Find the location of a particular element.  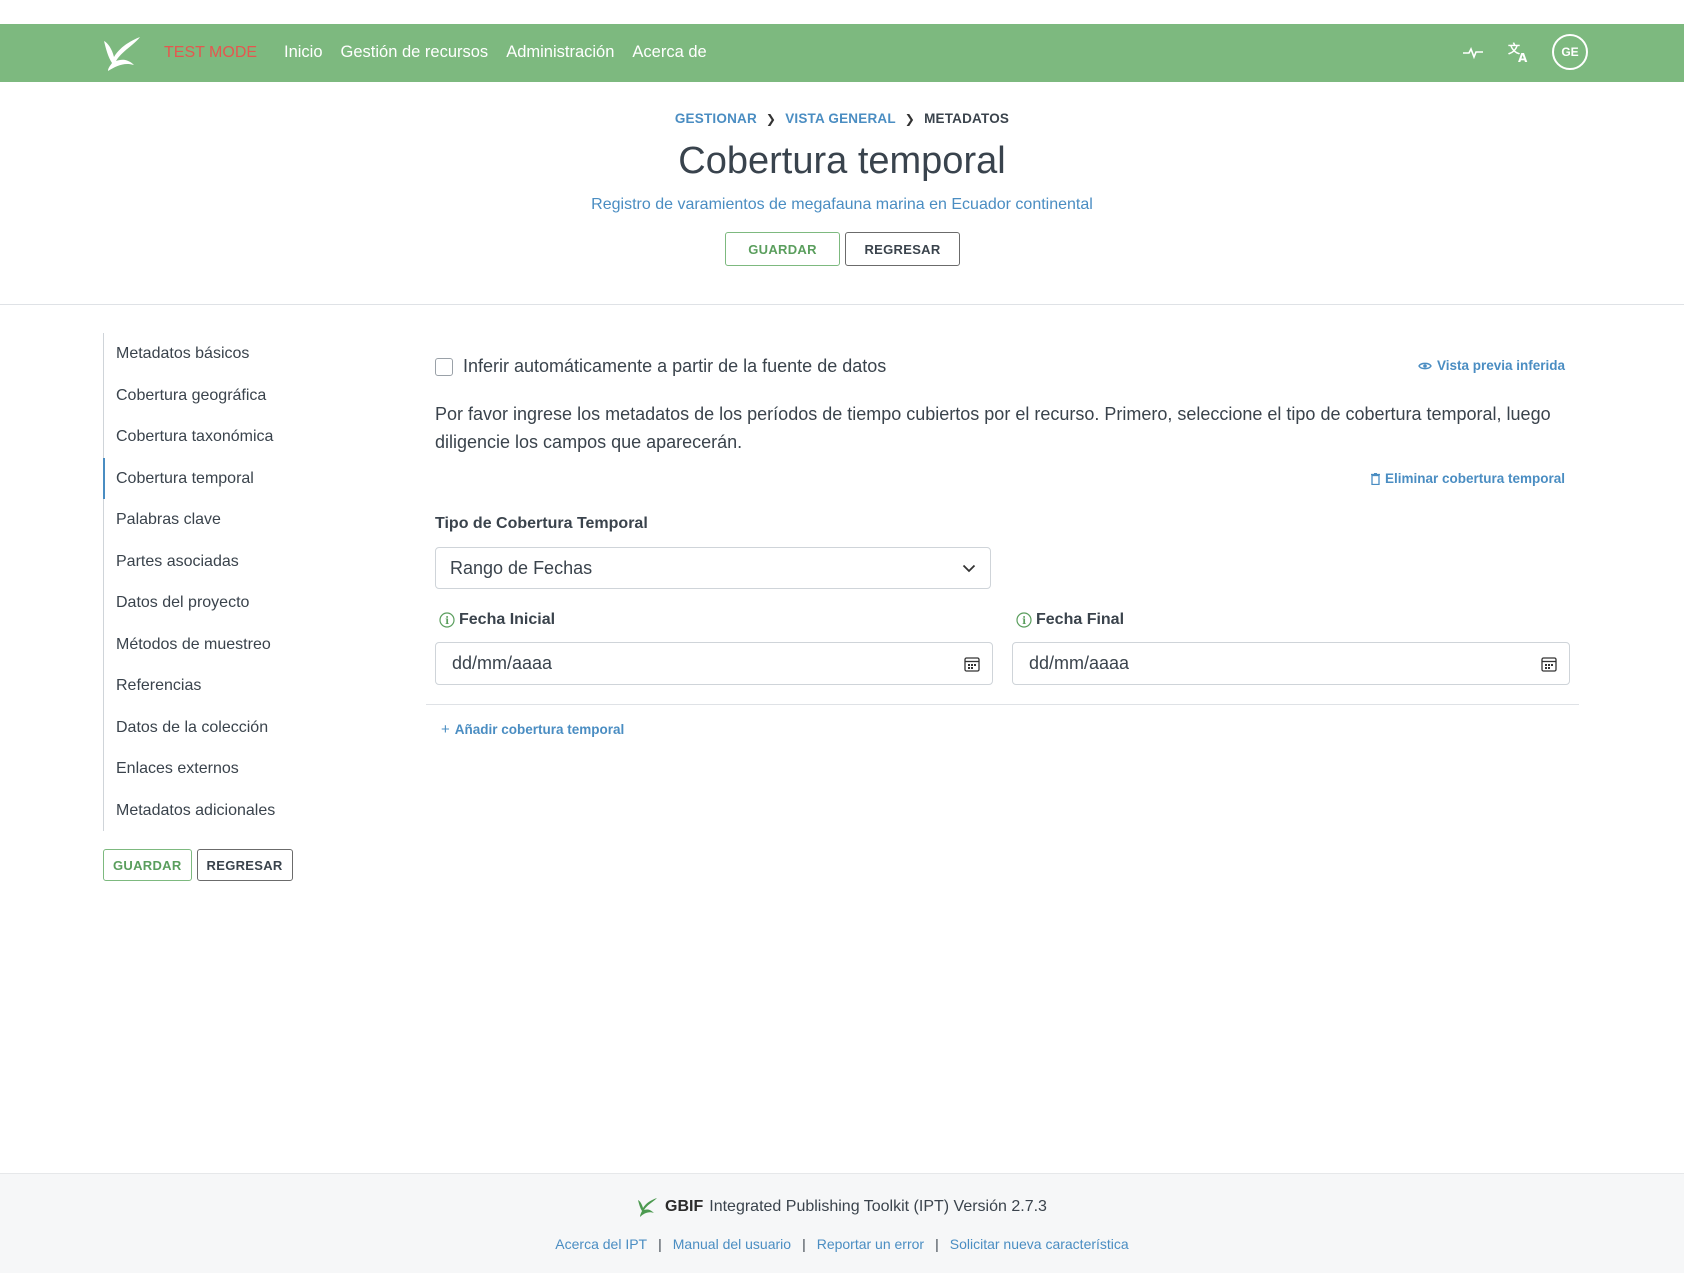

sidebar-item-cobertura-geografica: Cobertura geográfica is located at coordinates (189, 396).